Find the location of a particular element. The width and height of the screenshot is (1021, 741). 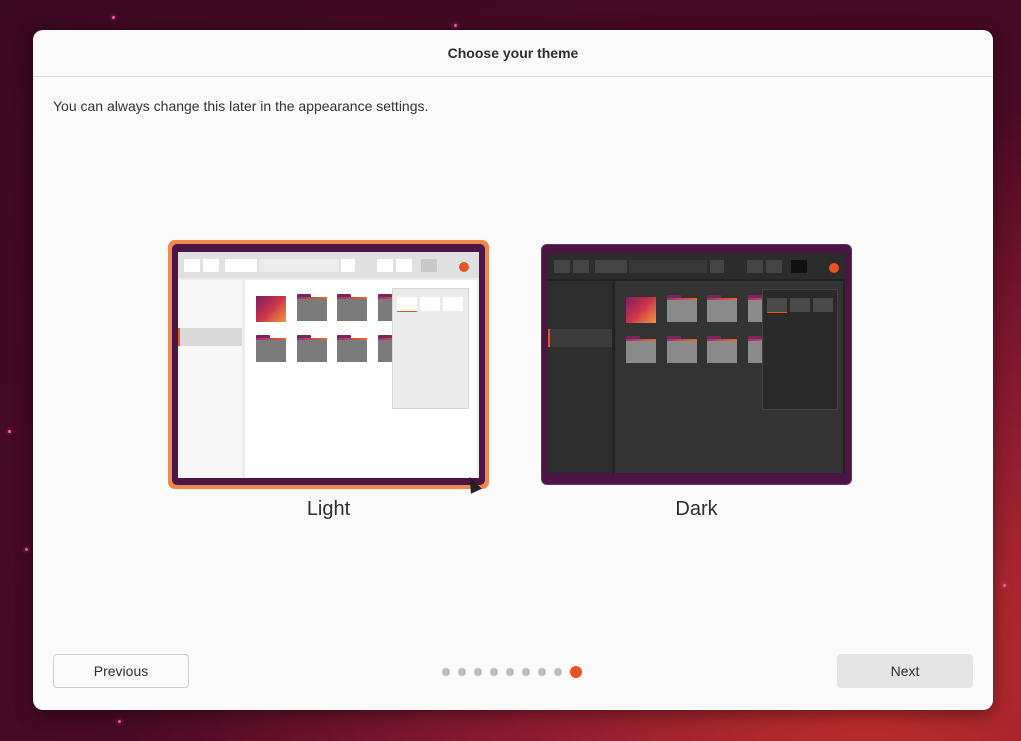

step-dot-active is located at coordinates (576, 672).